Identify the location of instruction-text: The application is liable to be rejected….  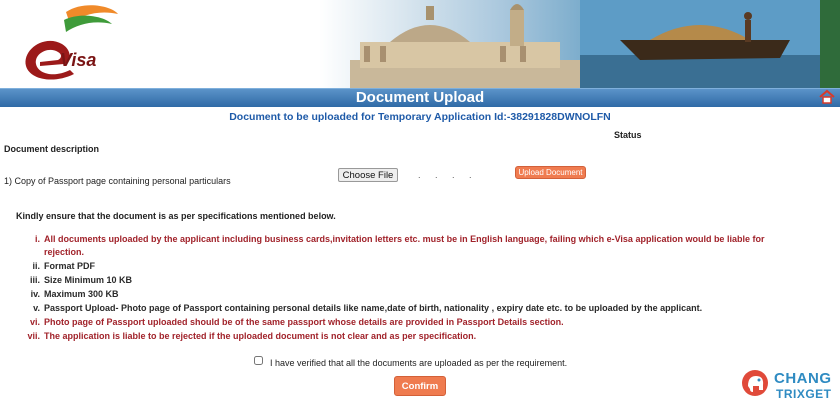
(260, 336).